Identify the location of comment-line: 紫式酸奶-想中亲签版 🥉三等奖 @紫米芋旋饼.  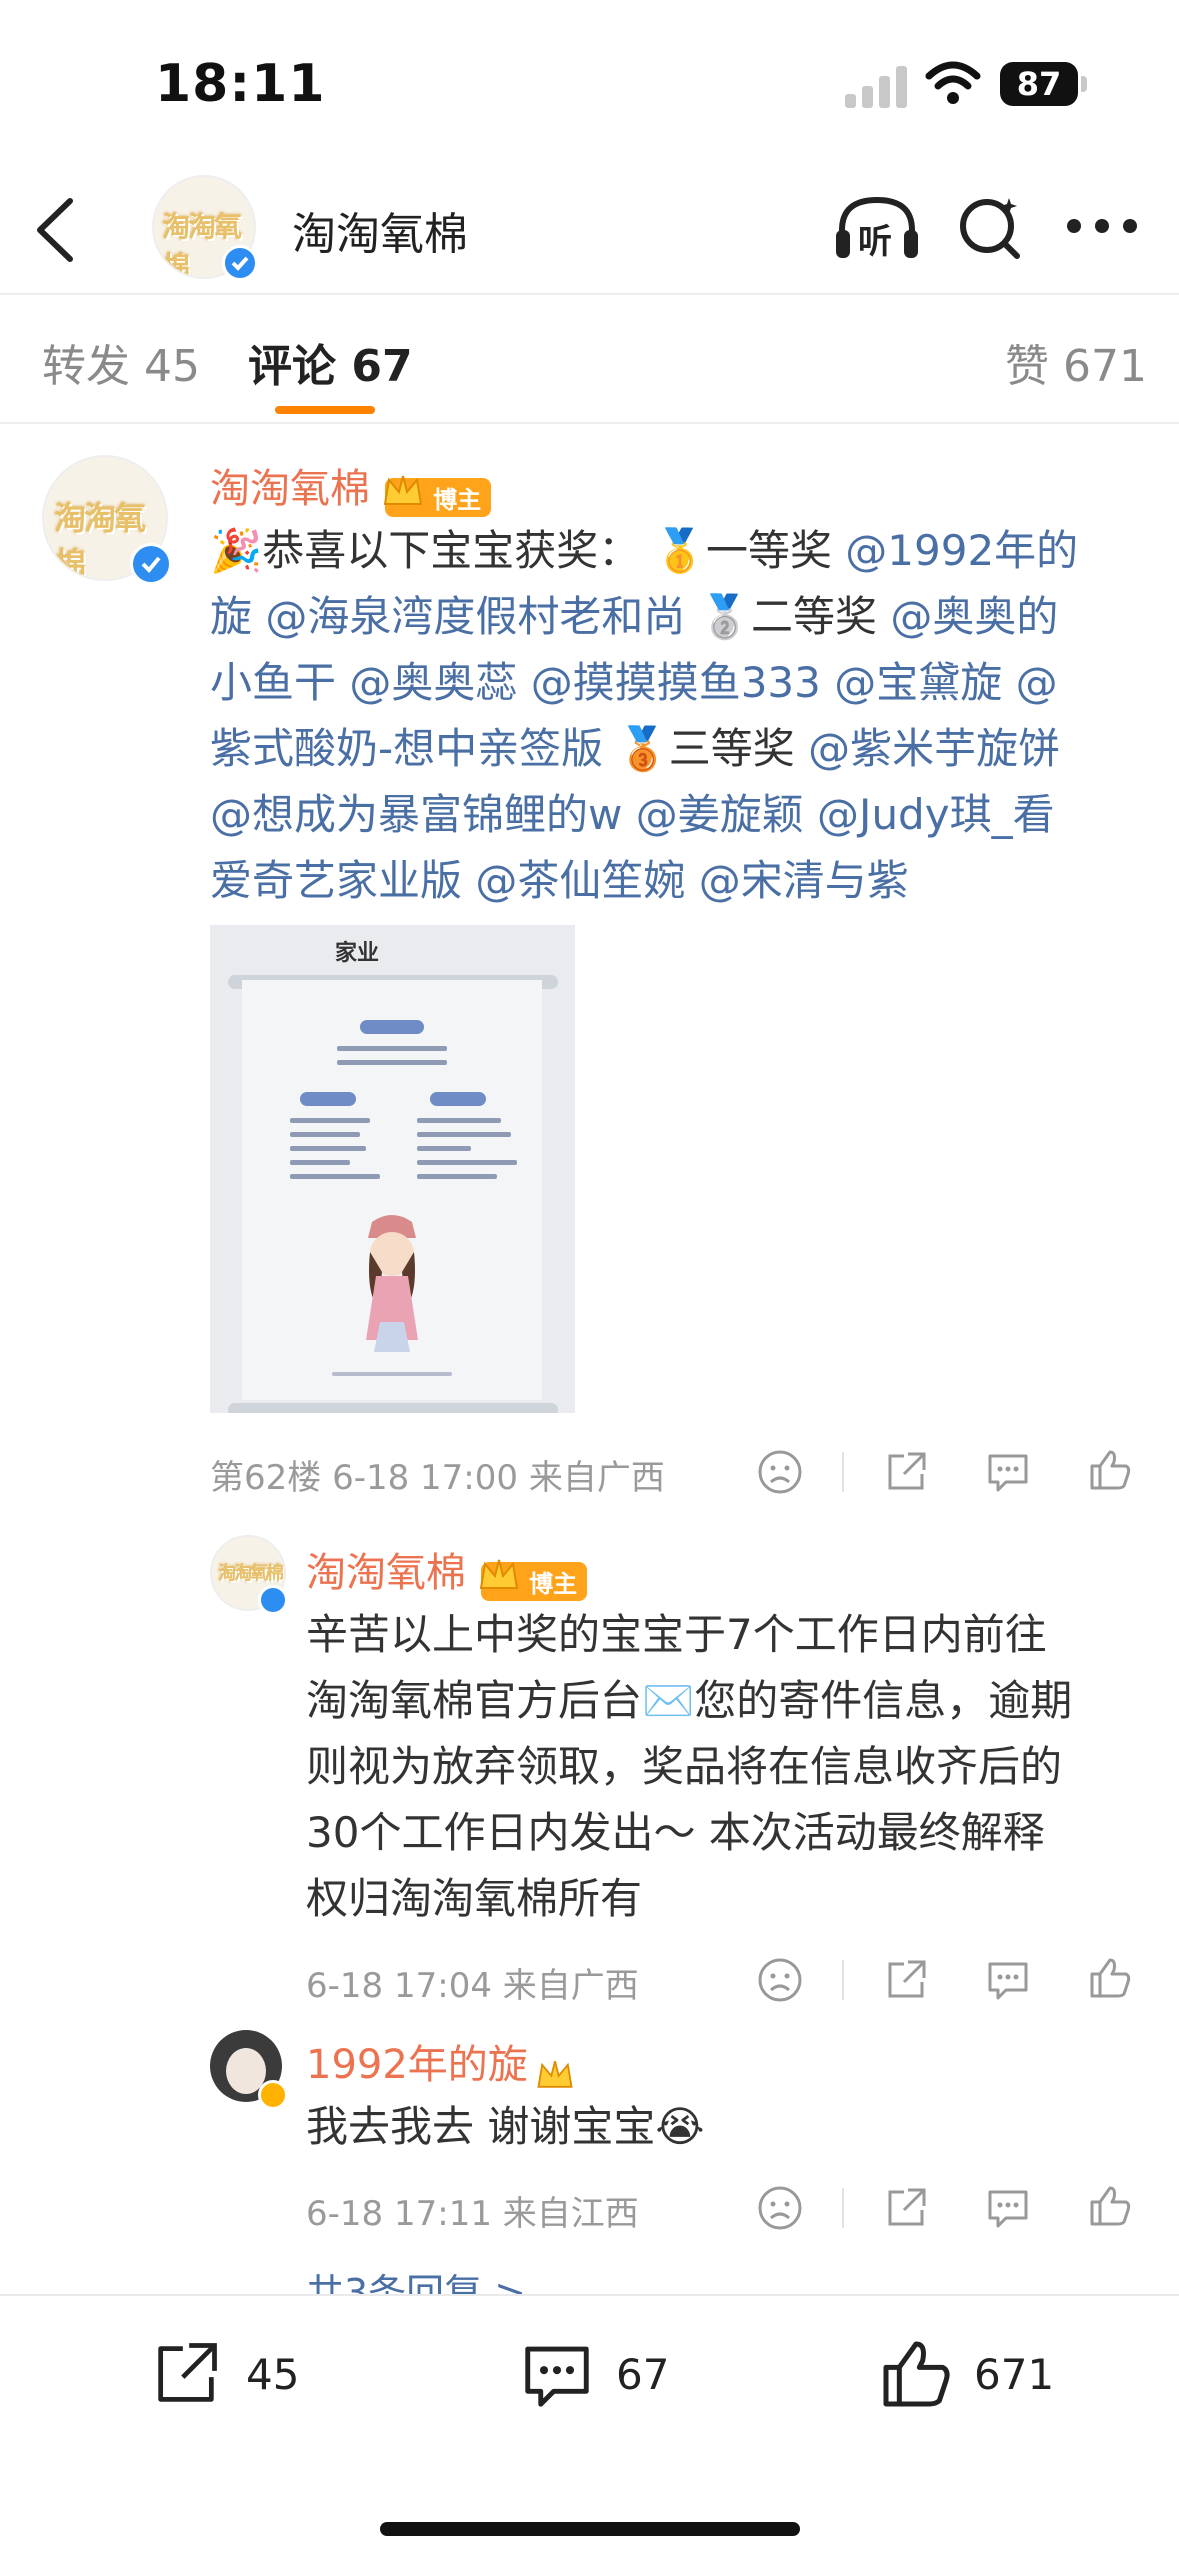
(680, 749).